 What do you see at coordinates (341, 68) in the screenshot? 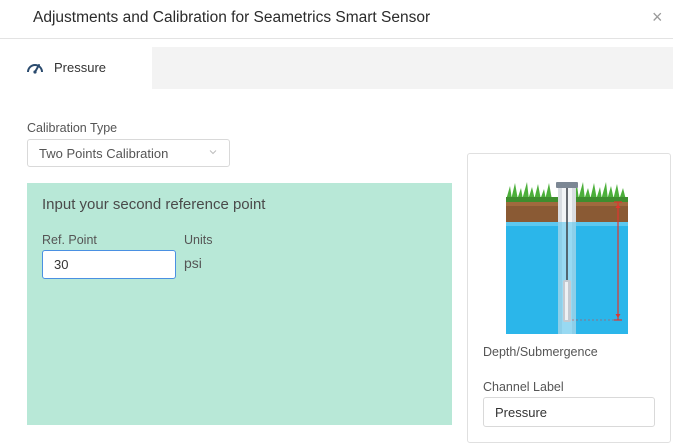
I see `tab-bar: Pressure` at bounding box center [341, 68].